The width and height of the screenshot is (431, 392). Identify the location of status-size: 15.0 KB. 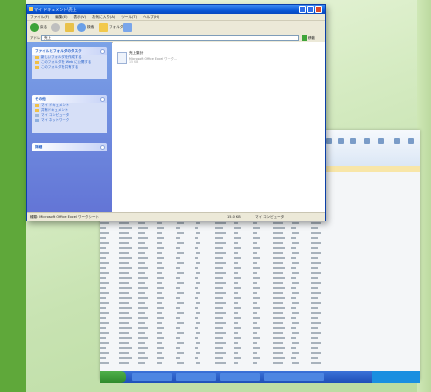
(234, 217).